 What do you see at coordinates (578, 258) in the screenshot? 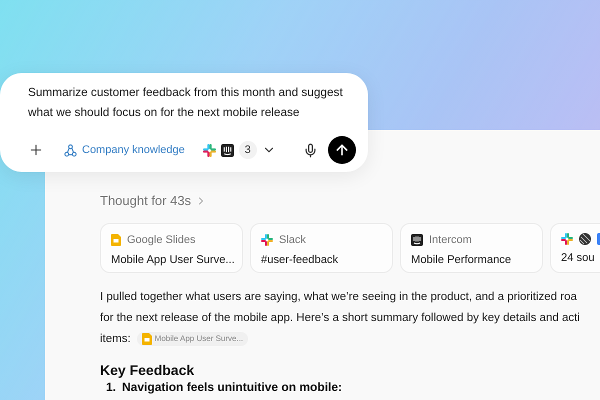
I see `source-title: 24 sou` at bounding box center [578, 258].